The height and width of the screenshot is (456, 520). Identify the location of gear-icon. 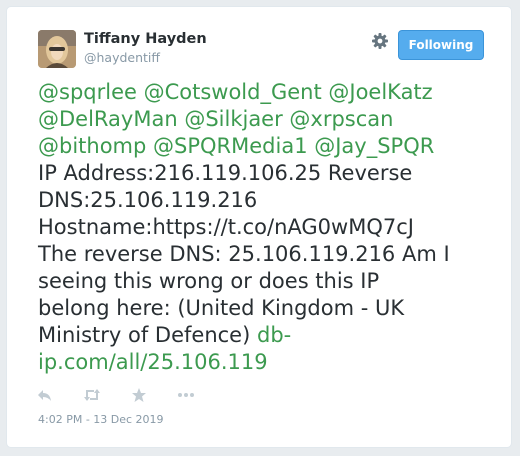
(380, 41).